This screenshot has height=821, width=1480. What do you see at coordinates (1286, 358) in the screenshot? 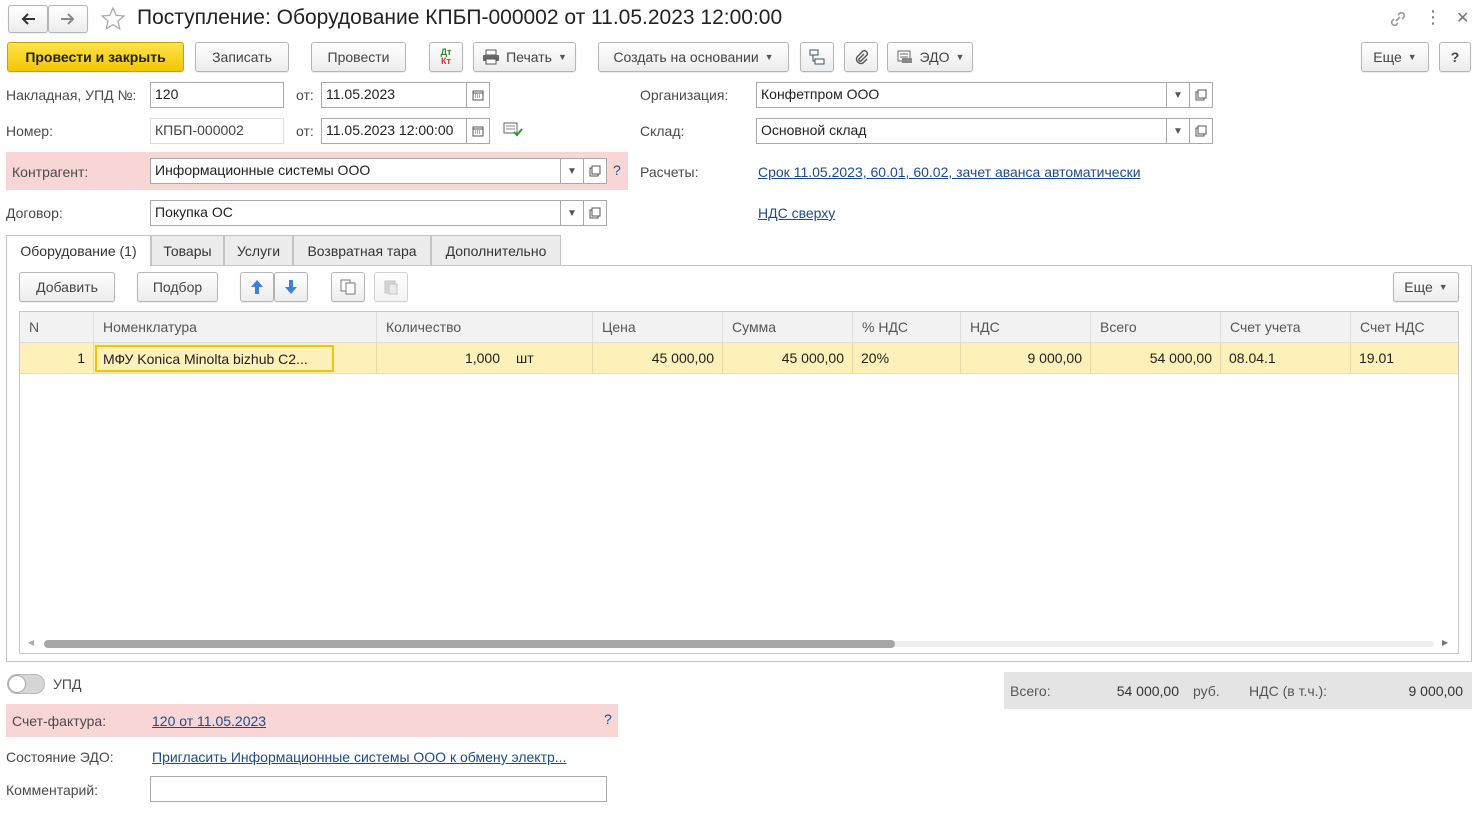
I see `cell-account: 08.04.1` at bounding box center [1286, 358].